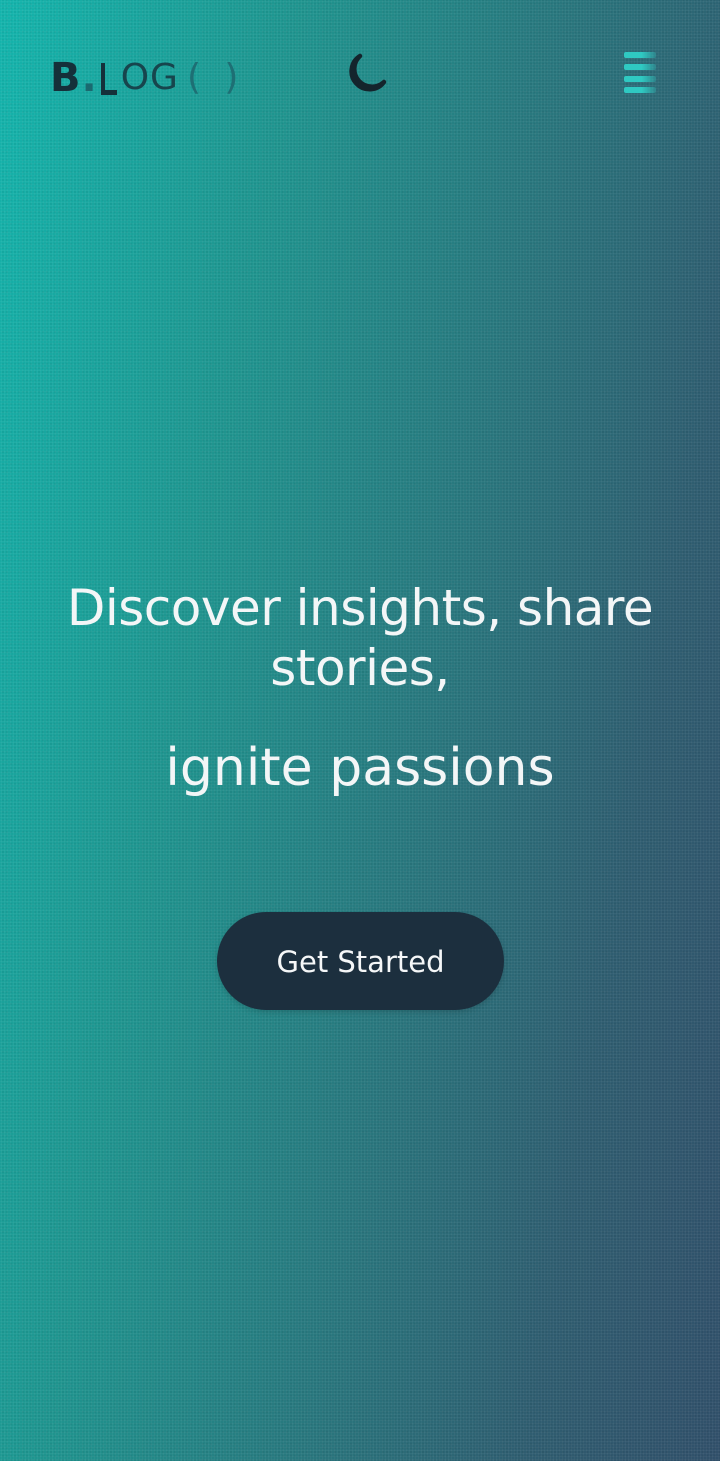 This screenshot has width=720, height=1461. What do you see at coordinates (215, 77) in the screenshot?
I see `logo-parens: ( )` at bounding box center [215, 77].